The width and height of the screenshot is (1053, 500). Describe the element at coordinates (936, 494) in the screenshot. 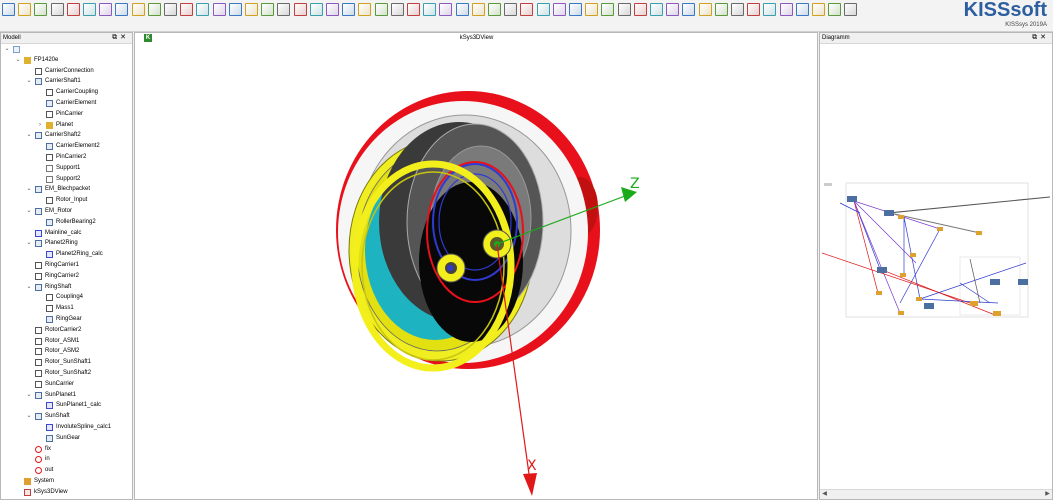

I see `diagram-hscrollbar: ◀ ▶` at that location.